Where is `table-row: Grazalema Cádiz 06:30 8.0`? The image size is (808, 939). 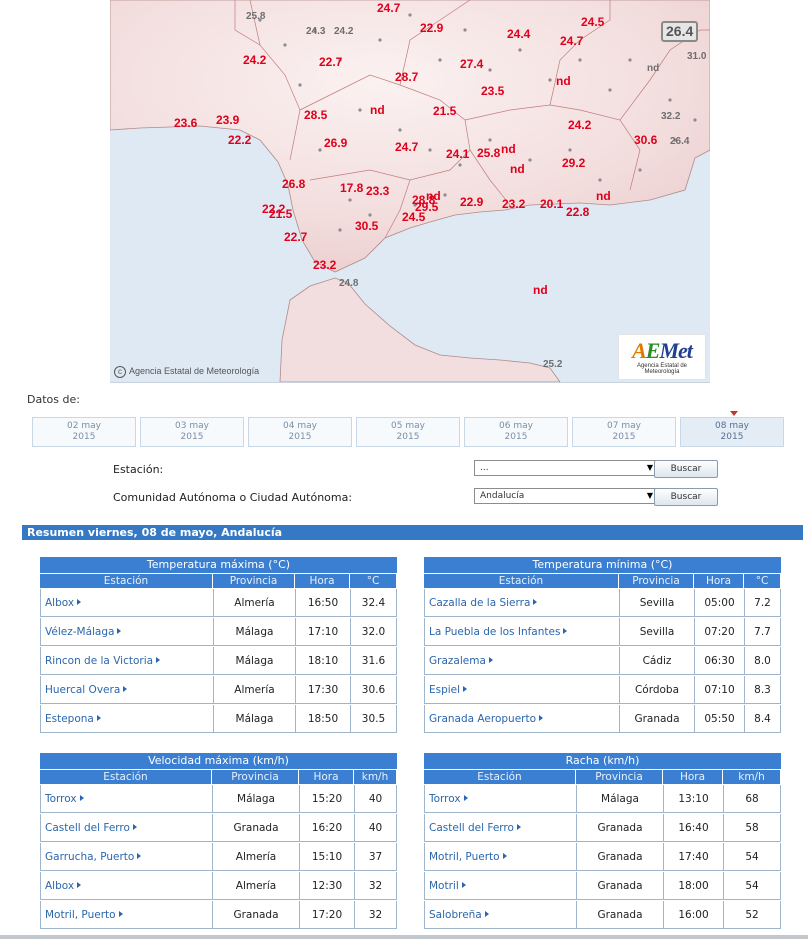 table-row: Grazalema Cádiz 06:30 8.0 is located at coordinates (602, 661).